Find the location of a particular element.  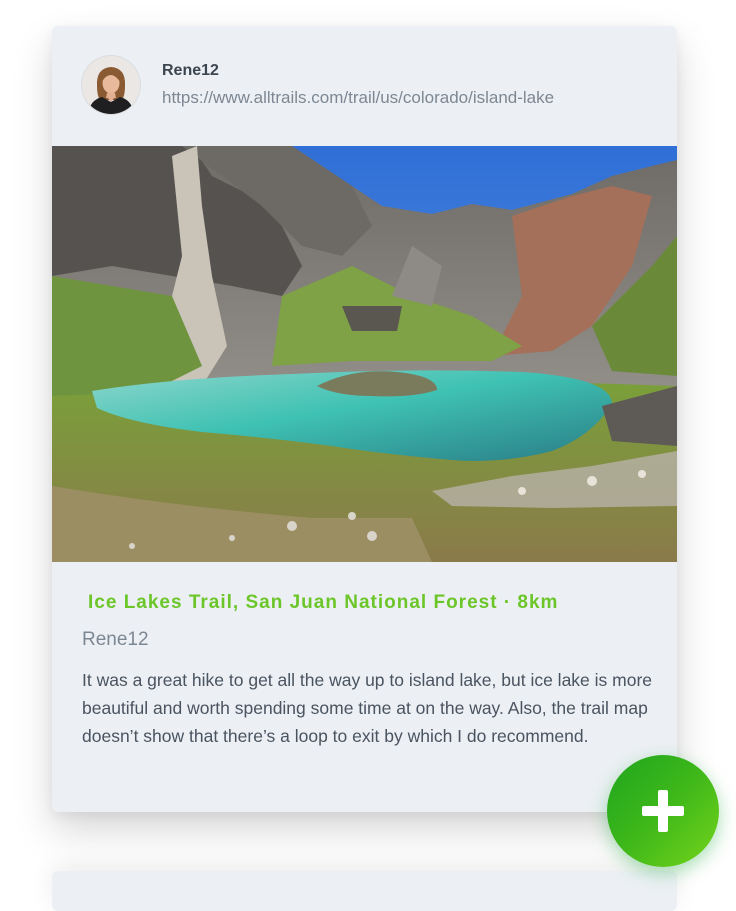

user-photo-icon is located at coordinates (111, 85).